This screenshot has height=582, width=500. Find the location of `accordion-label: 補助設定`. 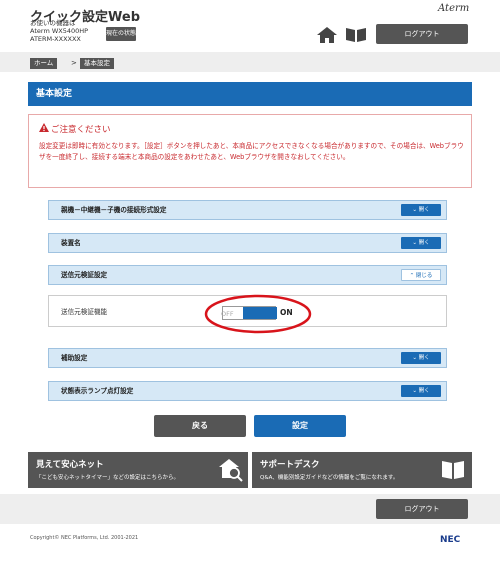

accordion-label: 補助設定 is located at coordinates (74, 358).